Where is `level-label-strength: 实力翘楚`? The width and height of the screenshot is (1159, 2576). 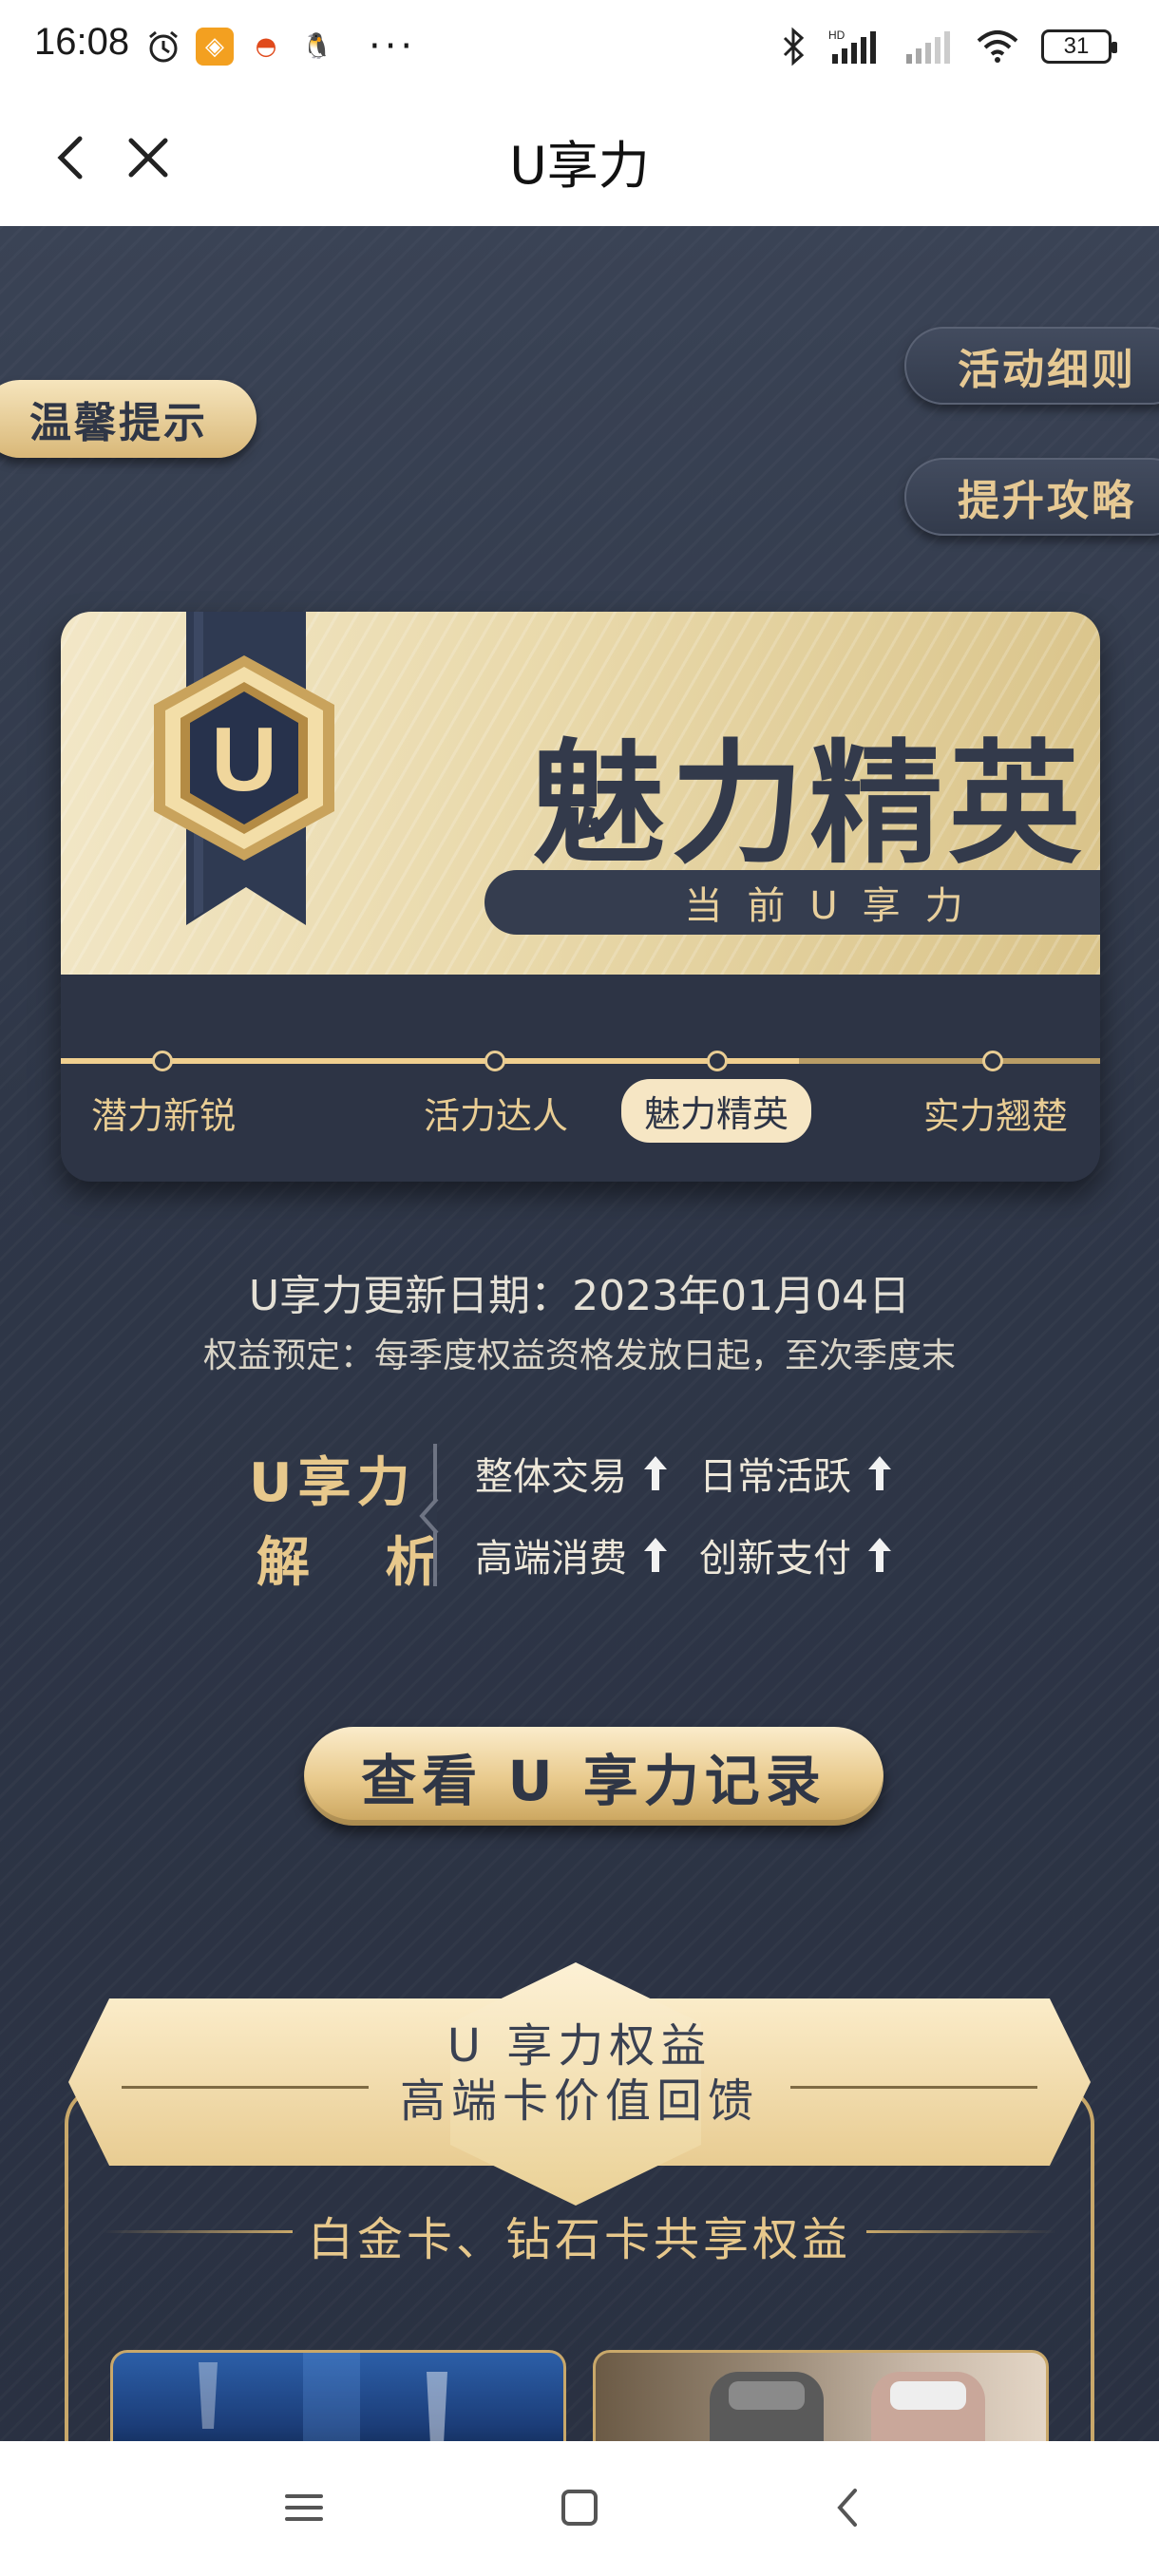
level-label-strength: 实力翘楚 is located at coordinates (996, 1116).